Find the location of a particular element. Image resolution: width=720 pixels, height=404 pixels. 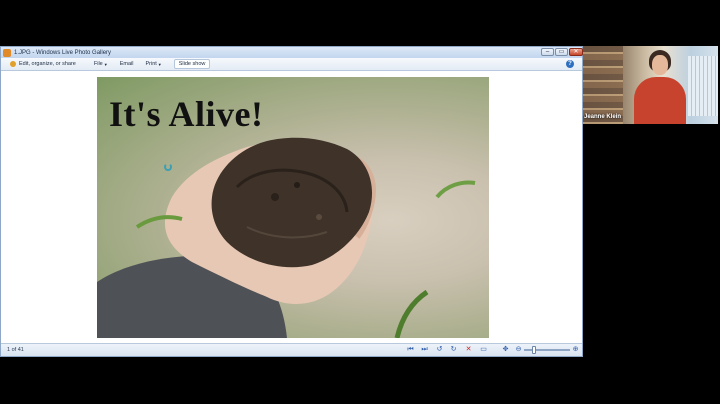

email-label: Email is located at coordinates (126, 64).